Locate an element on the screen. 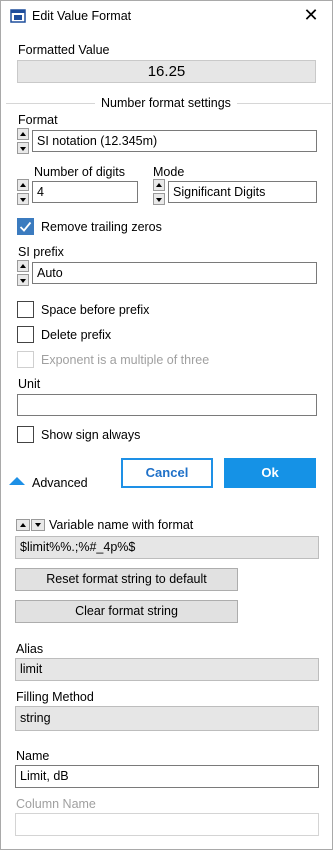 The image size is (333, 850). advanced-label: Advanced is located at coordinates (60, 483).